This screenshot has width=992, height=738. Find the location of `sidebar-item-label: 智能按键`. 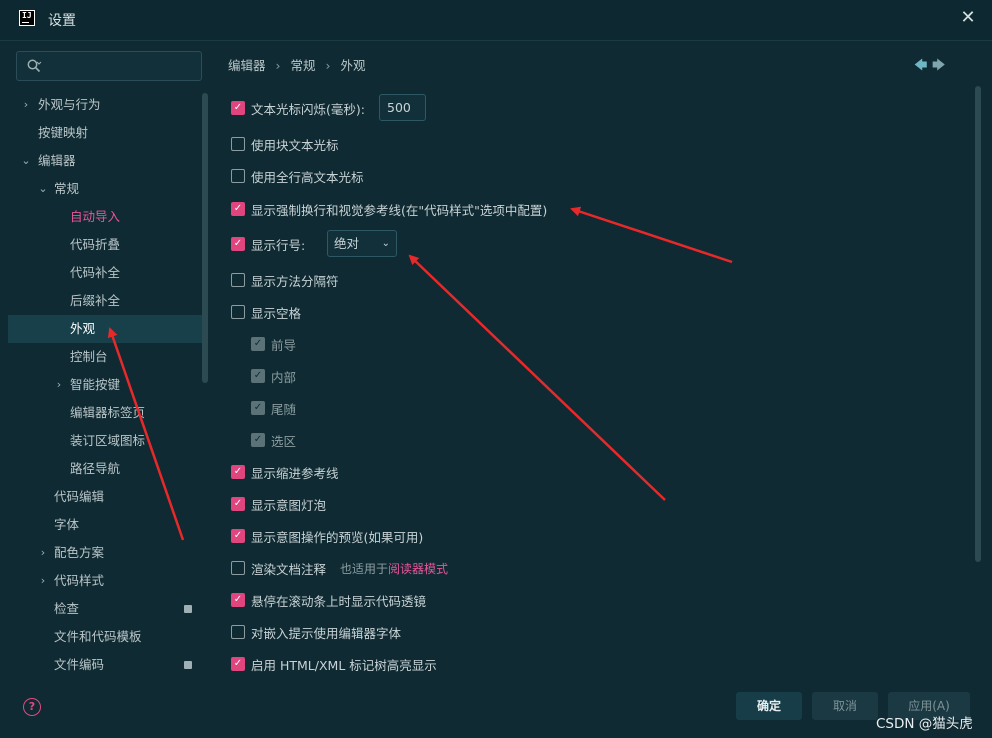

sidebar-item-label: 智能按键 is located at coordinates (95, 384).